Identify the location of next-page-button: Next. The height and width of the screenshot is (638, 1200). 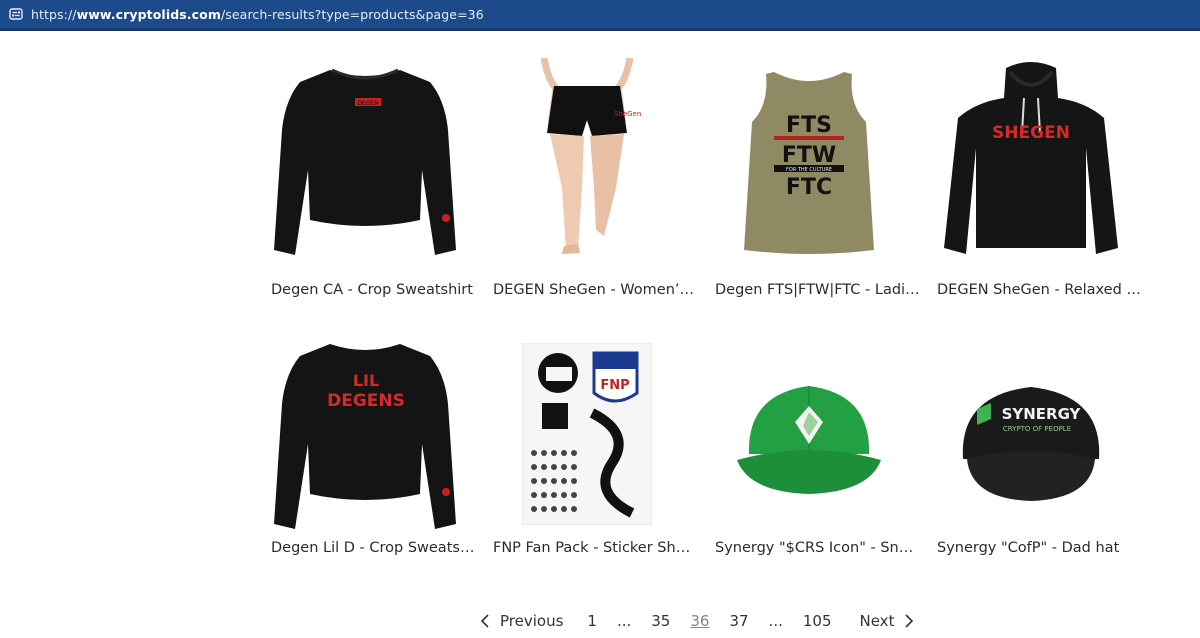
(887, 621).